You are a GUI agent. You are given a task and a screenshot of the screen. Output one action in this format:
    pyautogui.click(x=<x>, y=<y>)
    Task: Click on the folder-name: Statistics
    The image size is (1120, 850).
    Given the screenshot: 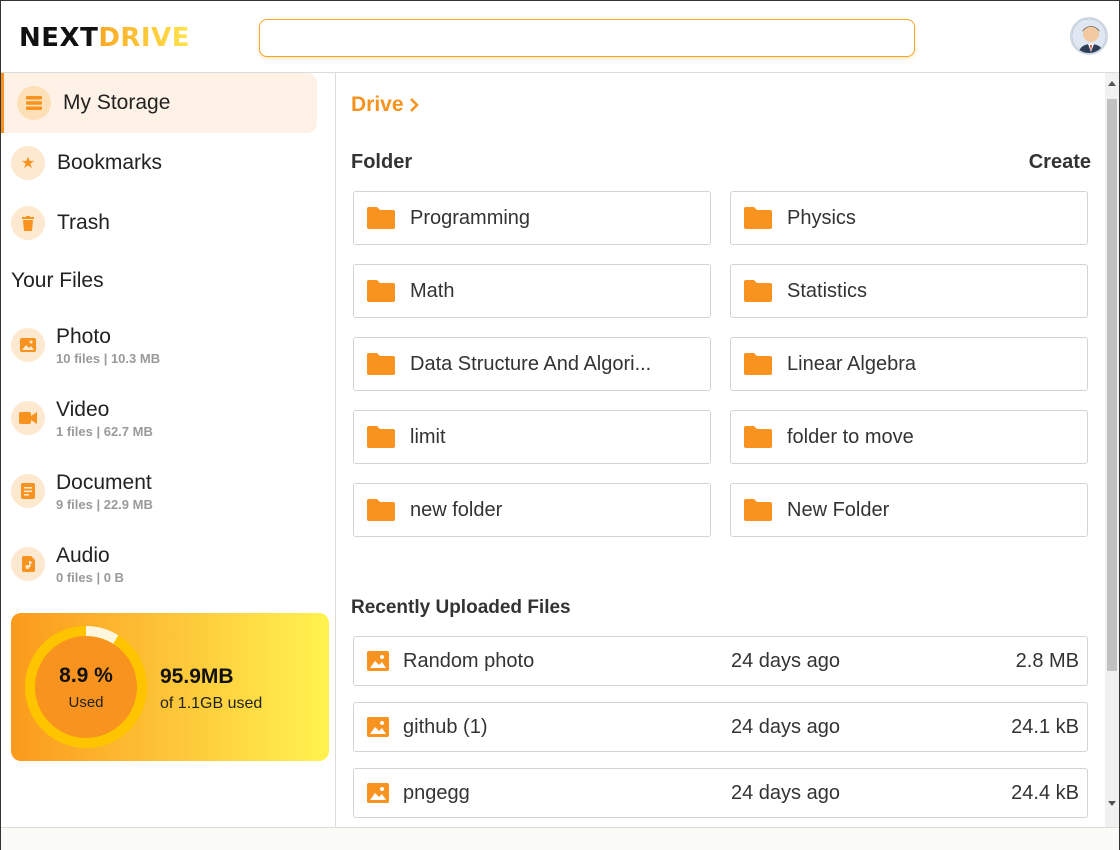 What is the action you would take?
    pyautogui.click(x=827, y=290)
    